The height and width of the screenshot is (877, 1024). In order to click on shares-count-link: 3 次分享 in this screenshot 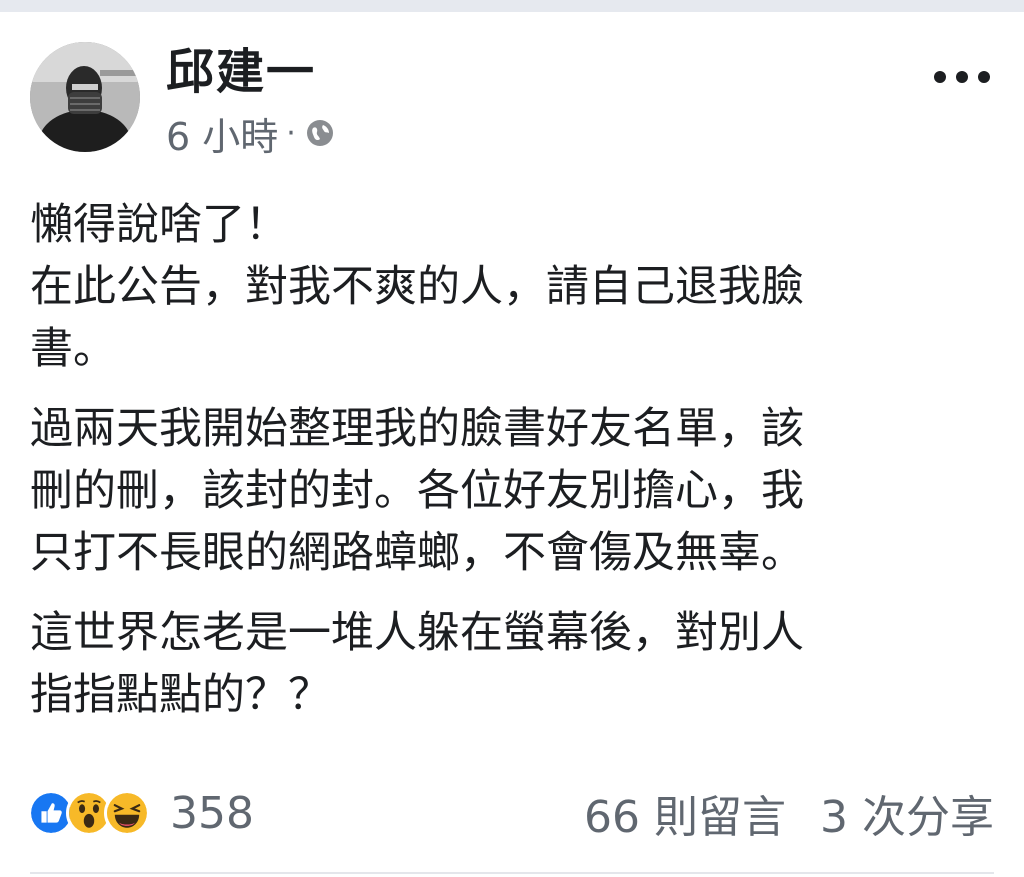, I will do `click(907, 813)`.